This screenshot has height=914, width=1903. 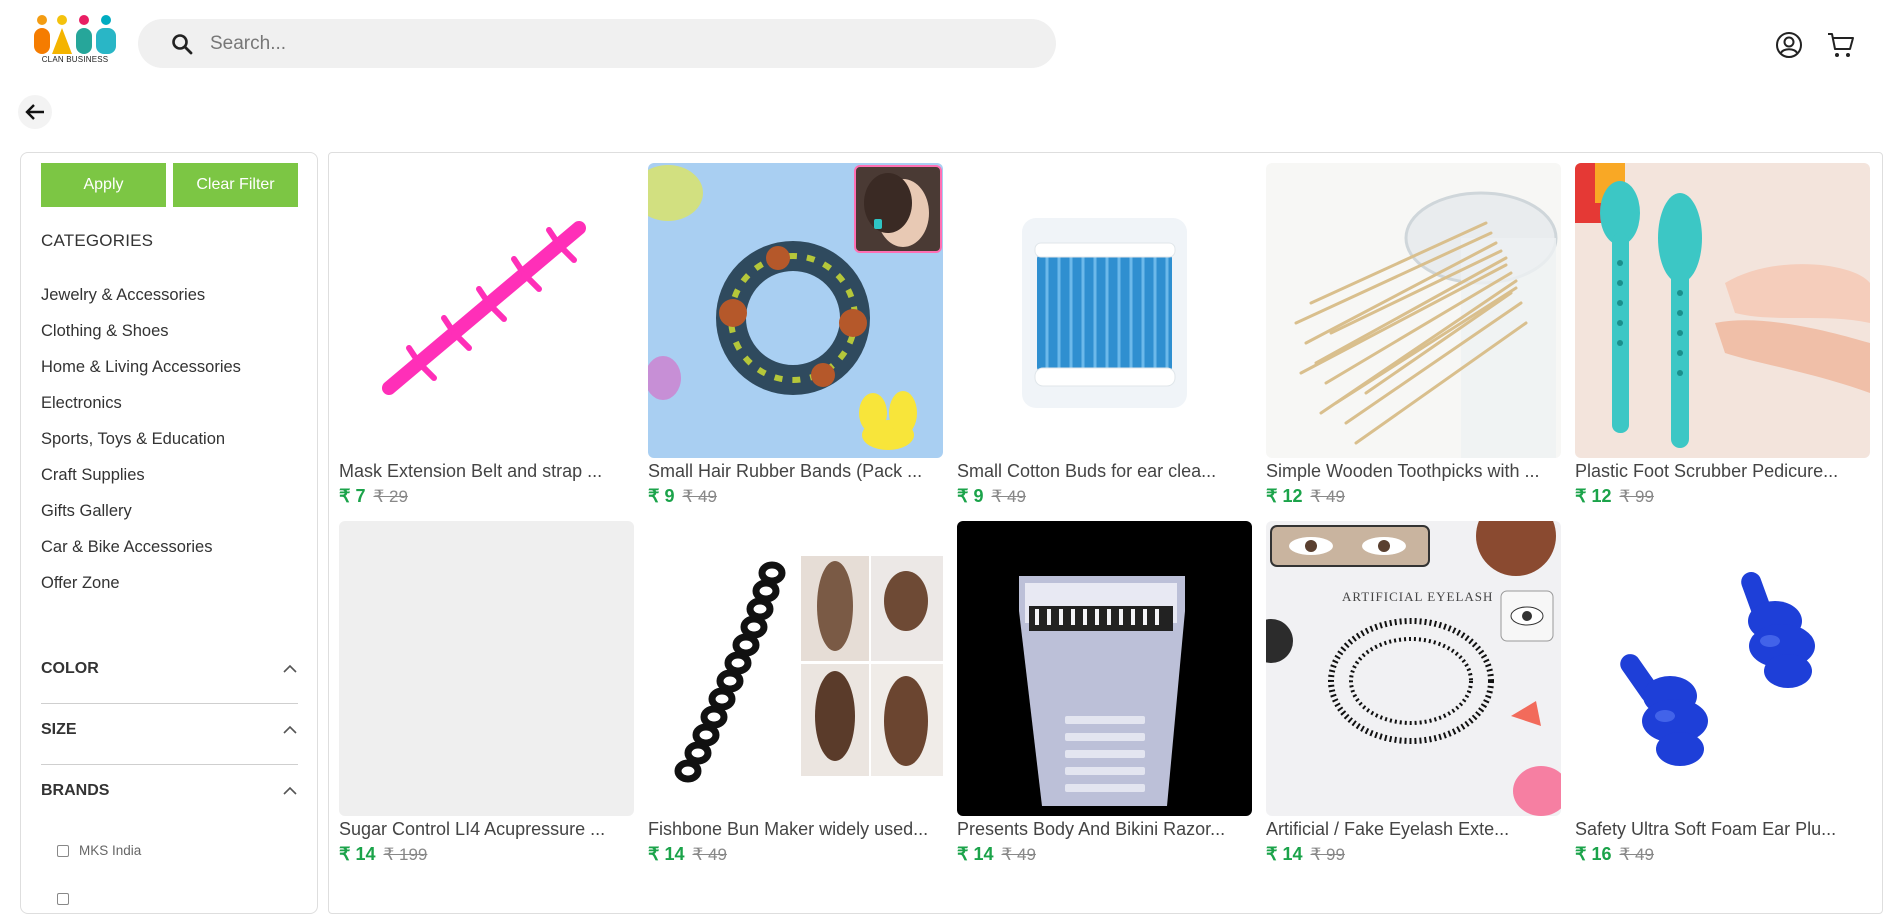 What do you see at coordinates (1722, 305) in the screenshot?
I see `foot-scrubber-image` at bounding box center [1722, 305].